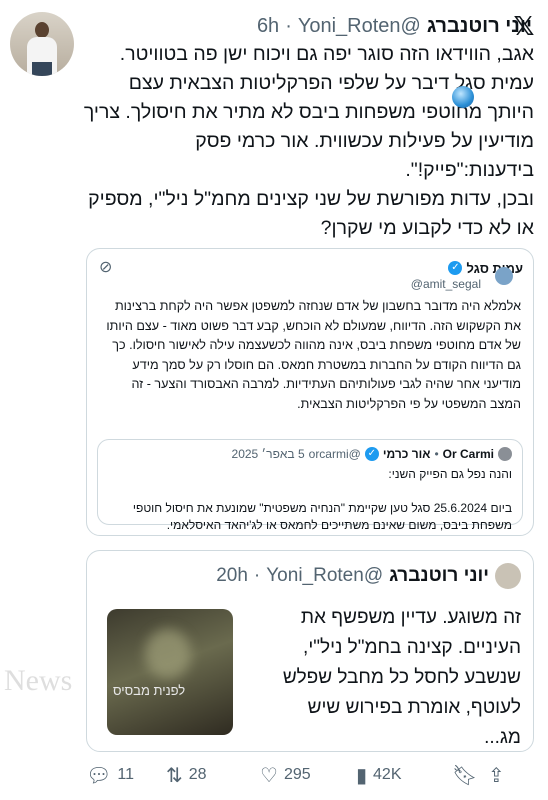 This screenshot has height=800, width=548. I want to click on quoted-author-handle: @amit_segal, so click(445, 284).